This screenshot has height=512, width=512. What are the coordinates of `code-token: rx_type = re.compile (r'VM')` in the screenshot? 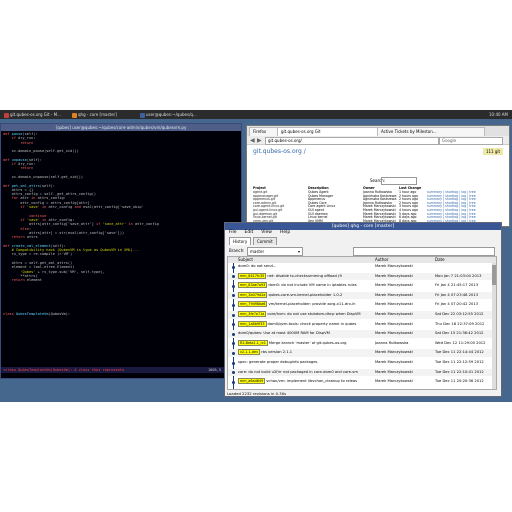 It's located at (38, 254).